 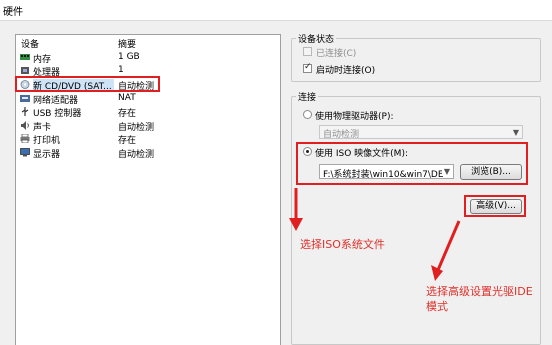 I want to click on advanced-button-highlight-box, so click(x=495, y=206).